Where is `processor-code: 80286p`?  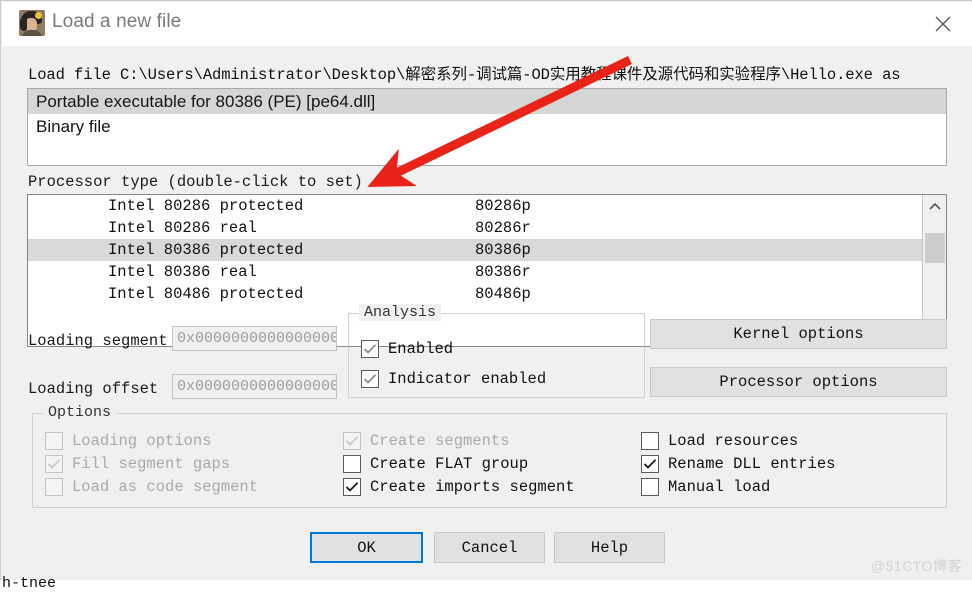
processor-code: 80286p is located at coordinates (503, 206).